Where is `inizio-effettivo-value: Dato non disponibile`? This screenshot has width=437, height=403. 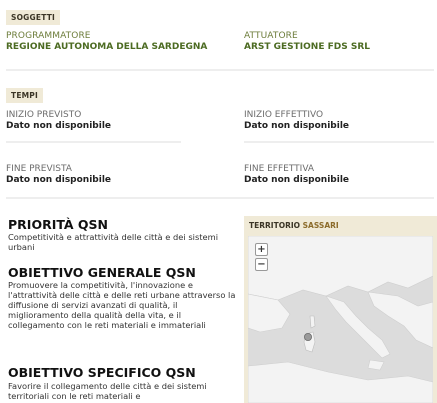 inizio-effettivo-value: Dato non disponibile is located at coordinates (297, 126).